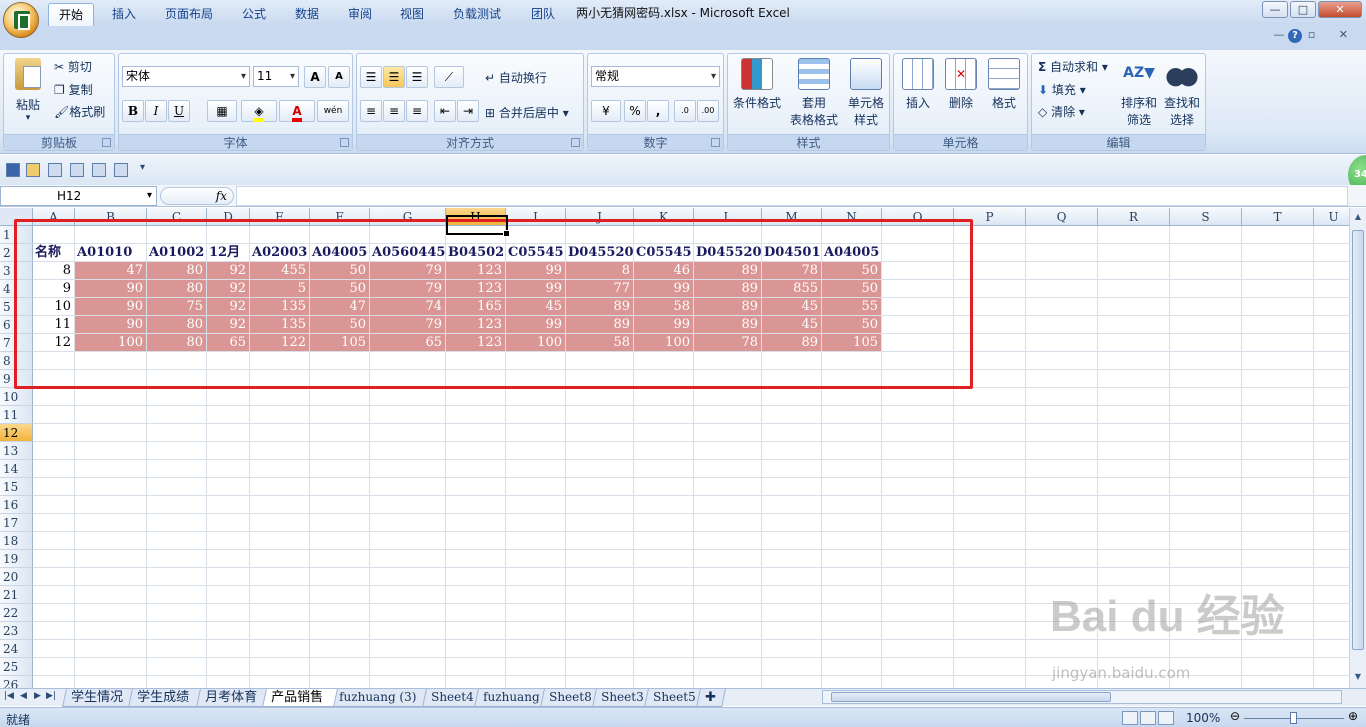 The width and height of the screenshot is (1366, 727). I want to click on row-header-18: 18, so click(16, 541).